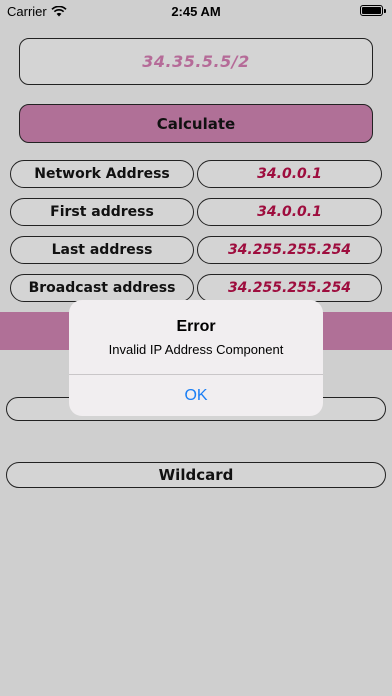 The width and height of the screenshot is (392, 696). What do you see at coordinates (196, 123) in the screenshot?
I see `calculate-button: Calculate` at bounding box center [196, 123].